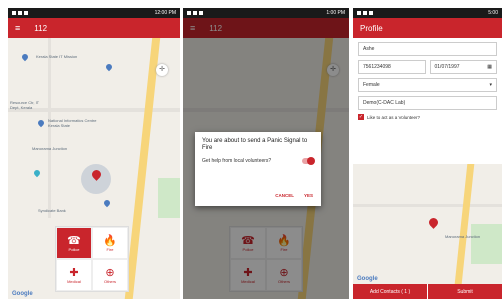  What do you see at coordinates (377, 67) in the screenshot?
I see `phone-value: 7561234098` at bounding box center [377, 67].